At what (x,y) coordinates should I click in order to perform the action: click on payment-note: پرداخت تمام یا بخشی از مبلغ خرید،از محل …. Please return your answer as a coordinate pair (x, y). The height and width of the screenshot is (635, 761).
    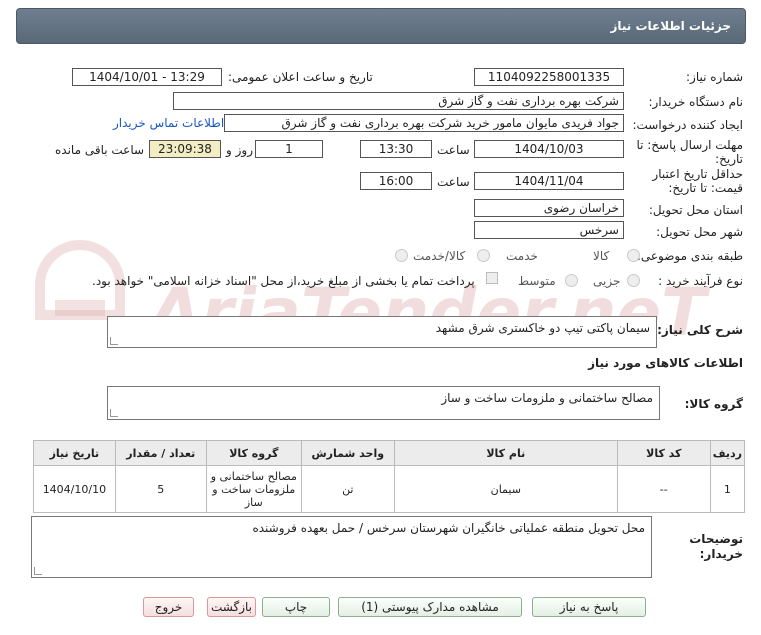
    Looking at the image, I should click on (283, 281).